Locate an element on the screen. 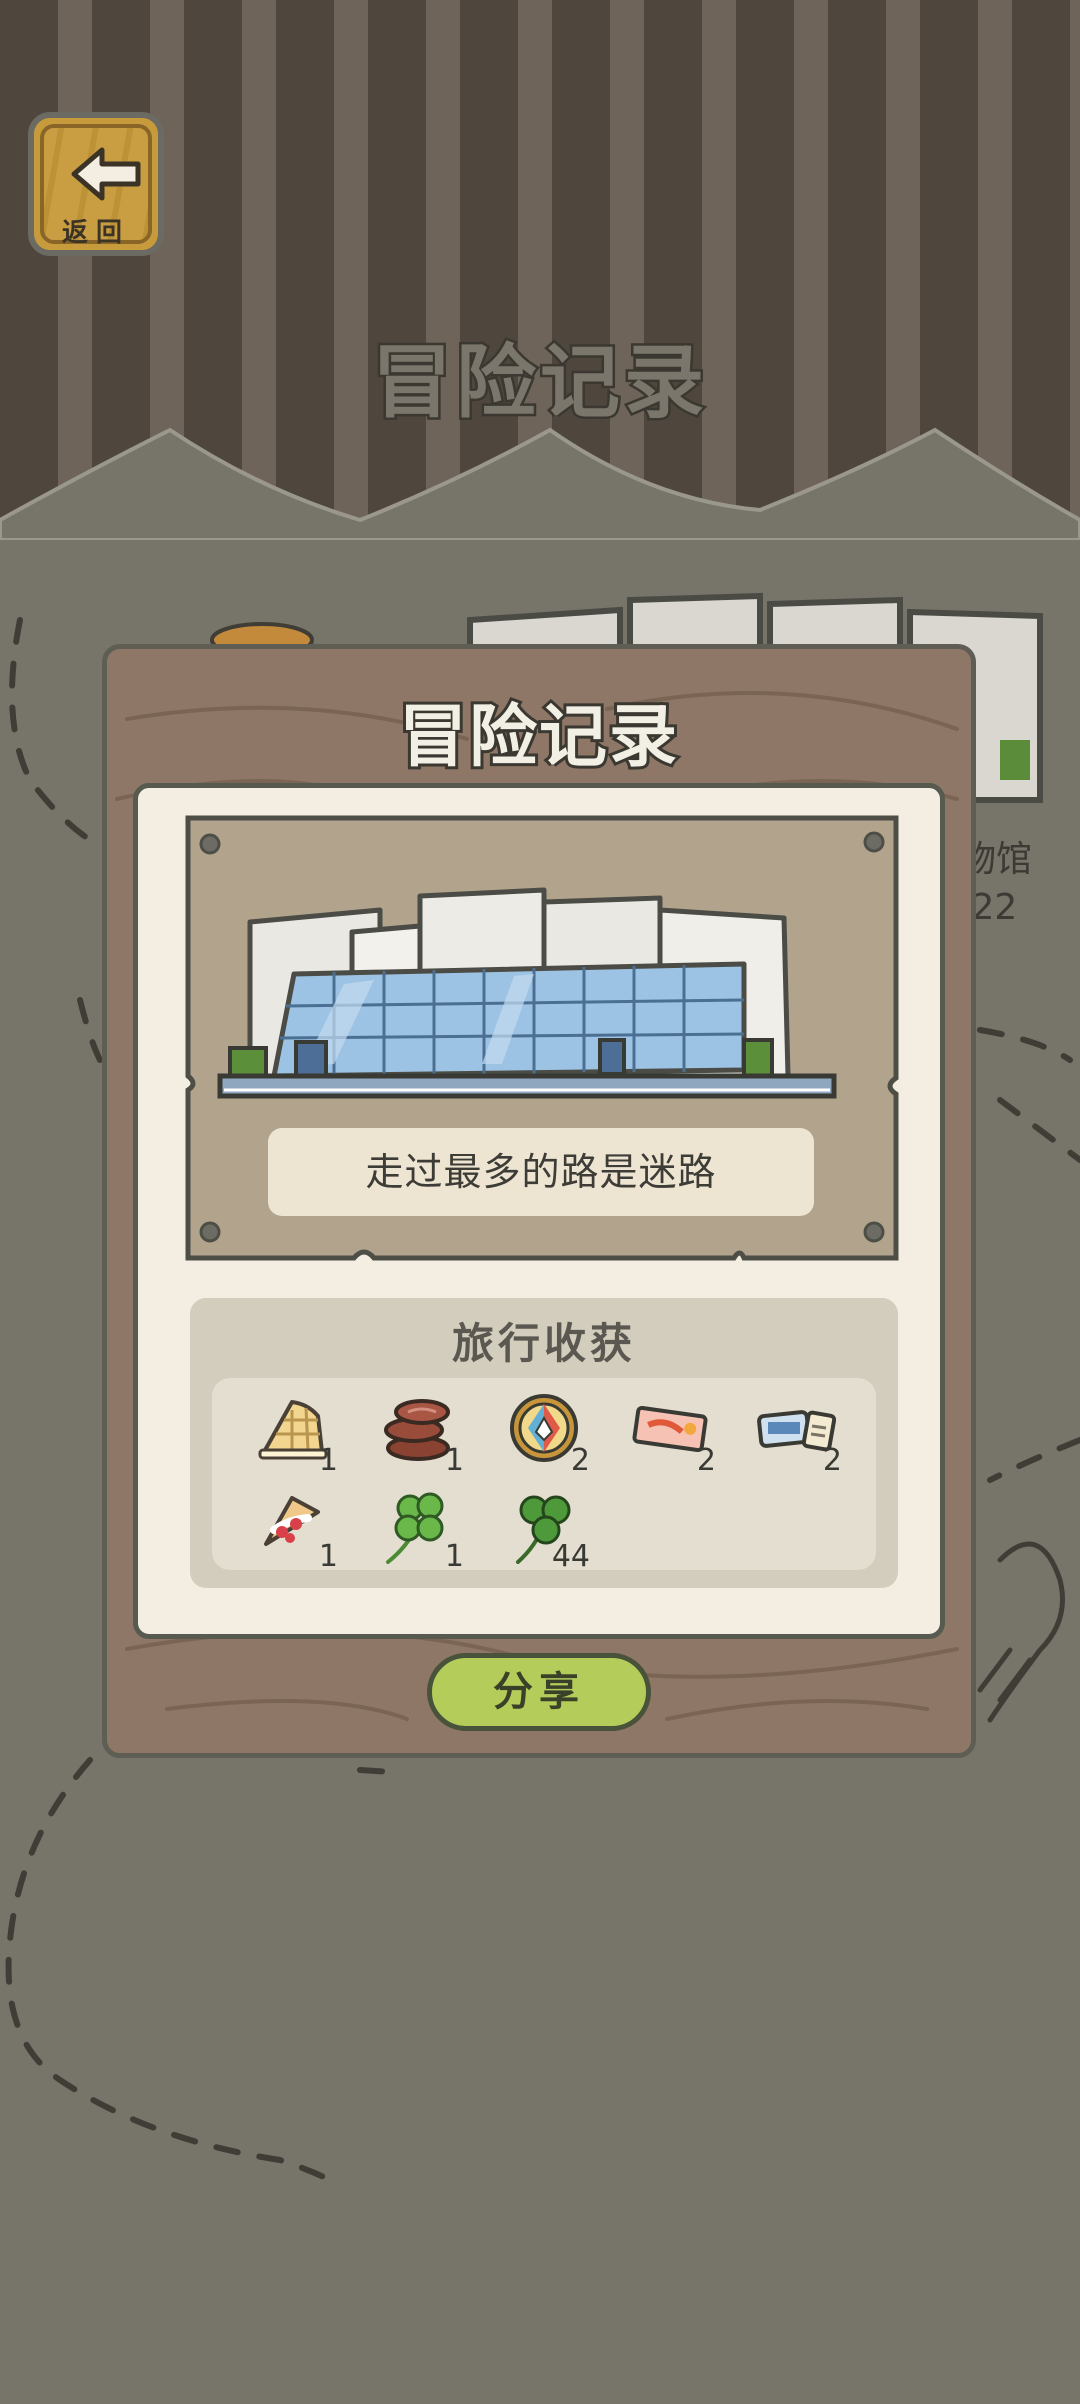 The image size is (1080, 2404). reward-chocolate-roll: 1 is located at coordinates (418, 1431).